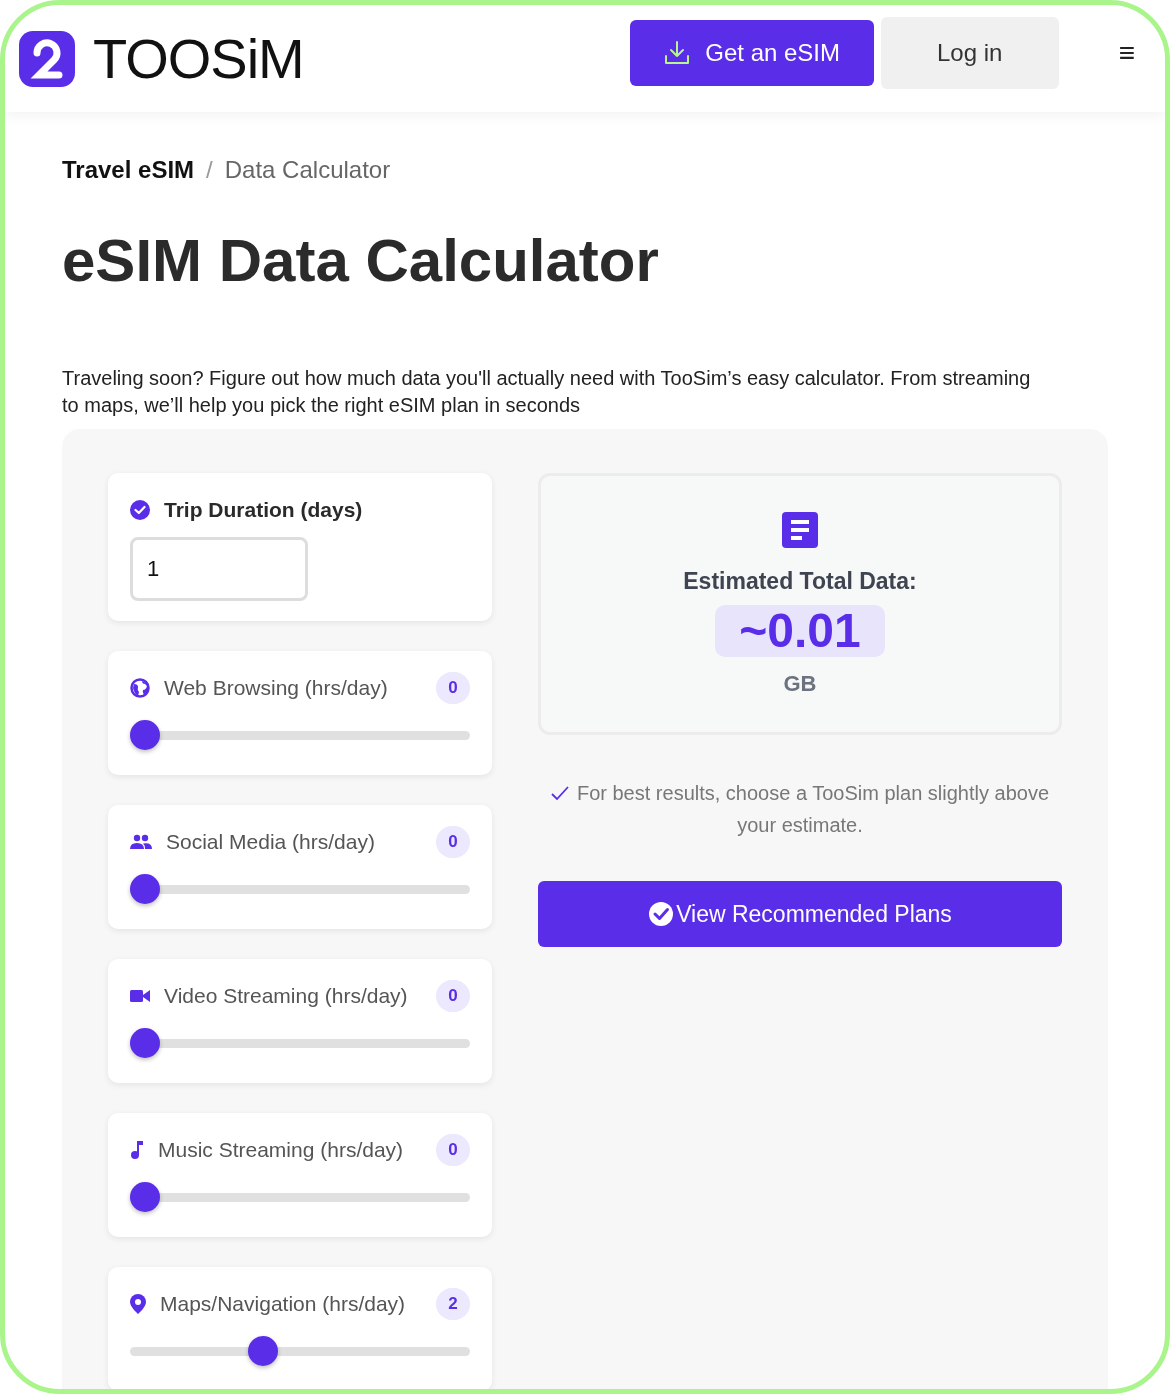  I want to click on logo-wordmark: TOOSiM, so click(198, 58).